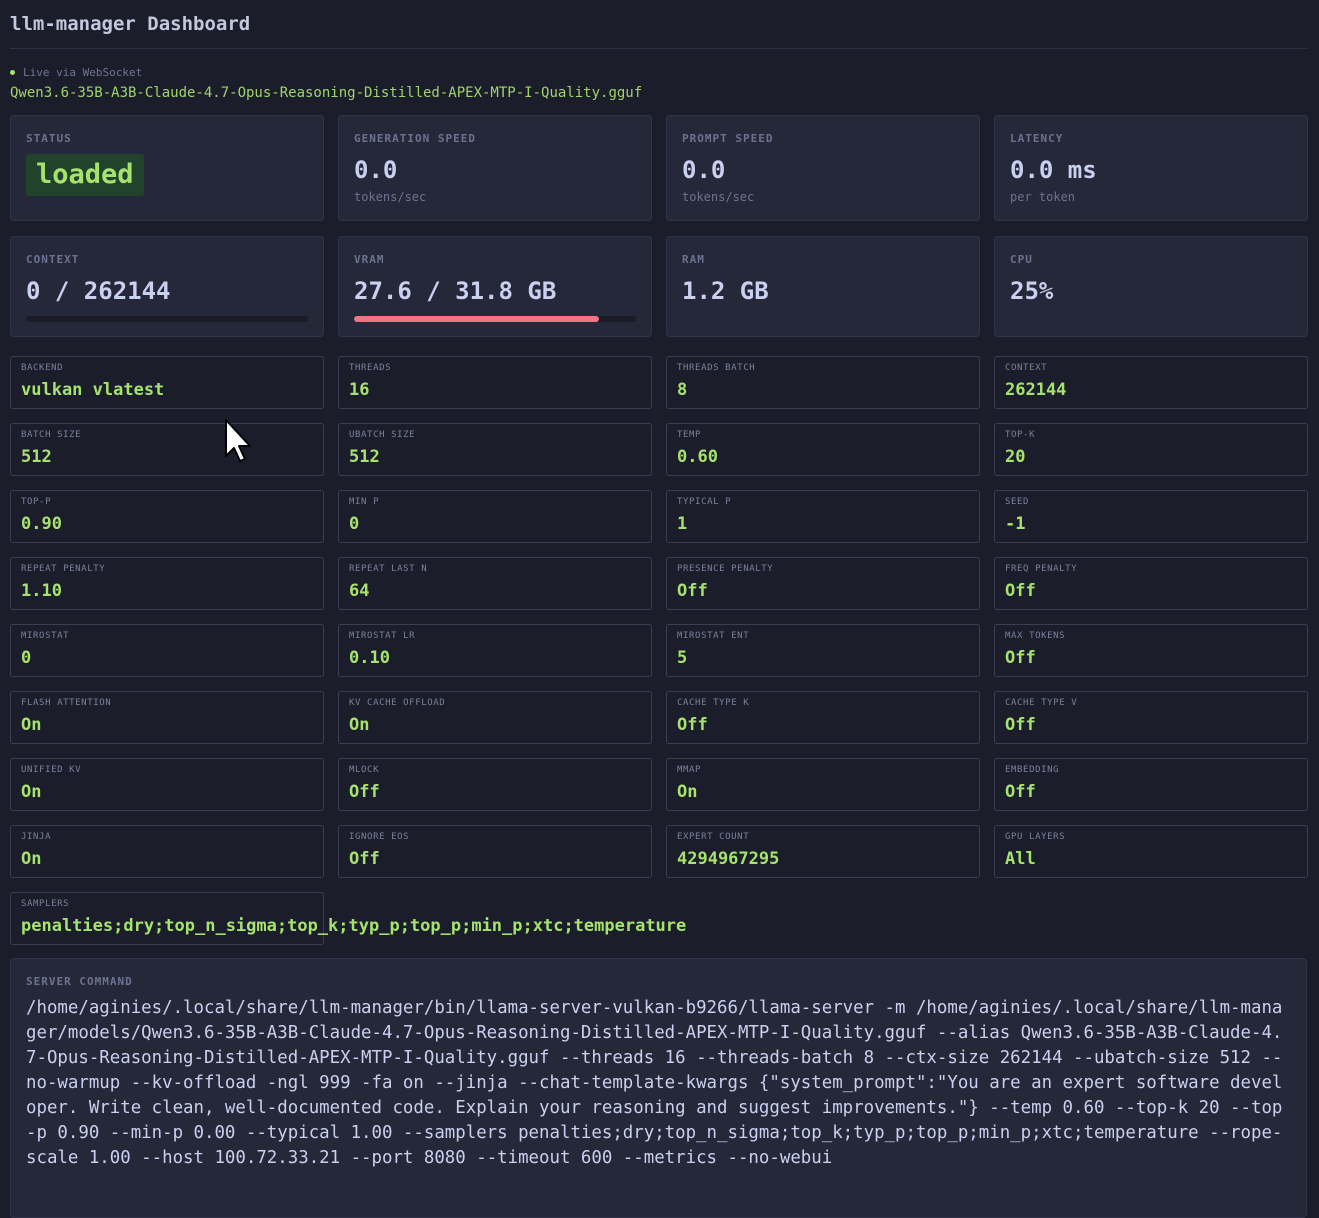 This screenshot has width=1319, height=1218. What do you see at coordinates (1020, 435) in the screenshot?
I see `config-label: TOP-K` at bounding box center [1020, 435].